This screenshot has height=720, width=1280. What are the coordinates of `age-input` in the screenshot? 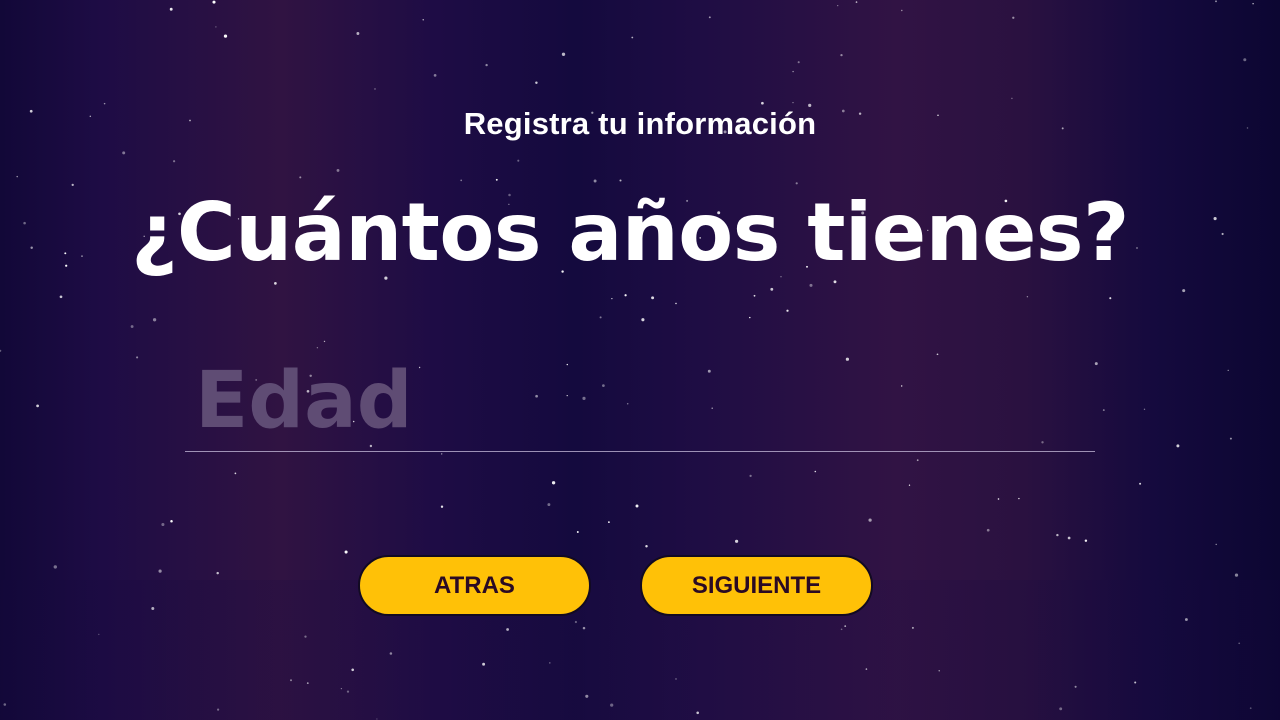 It's located at (640, 401).